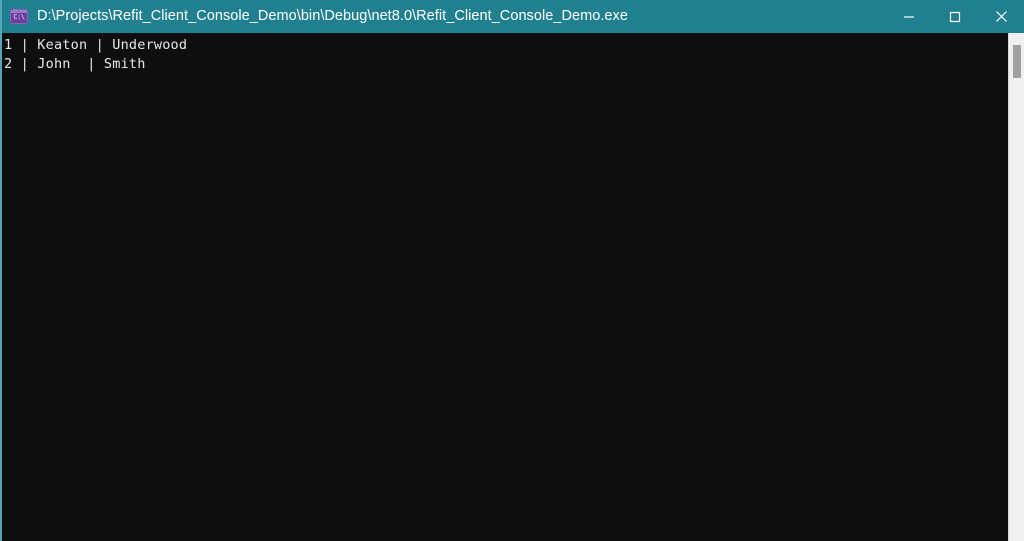 The height and width of the screenshot is (541, 1024). Describe the element at coordinates (1016, 287) in the screenshot. I see `vertical-scrollbar` at that location.